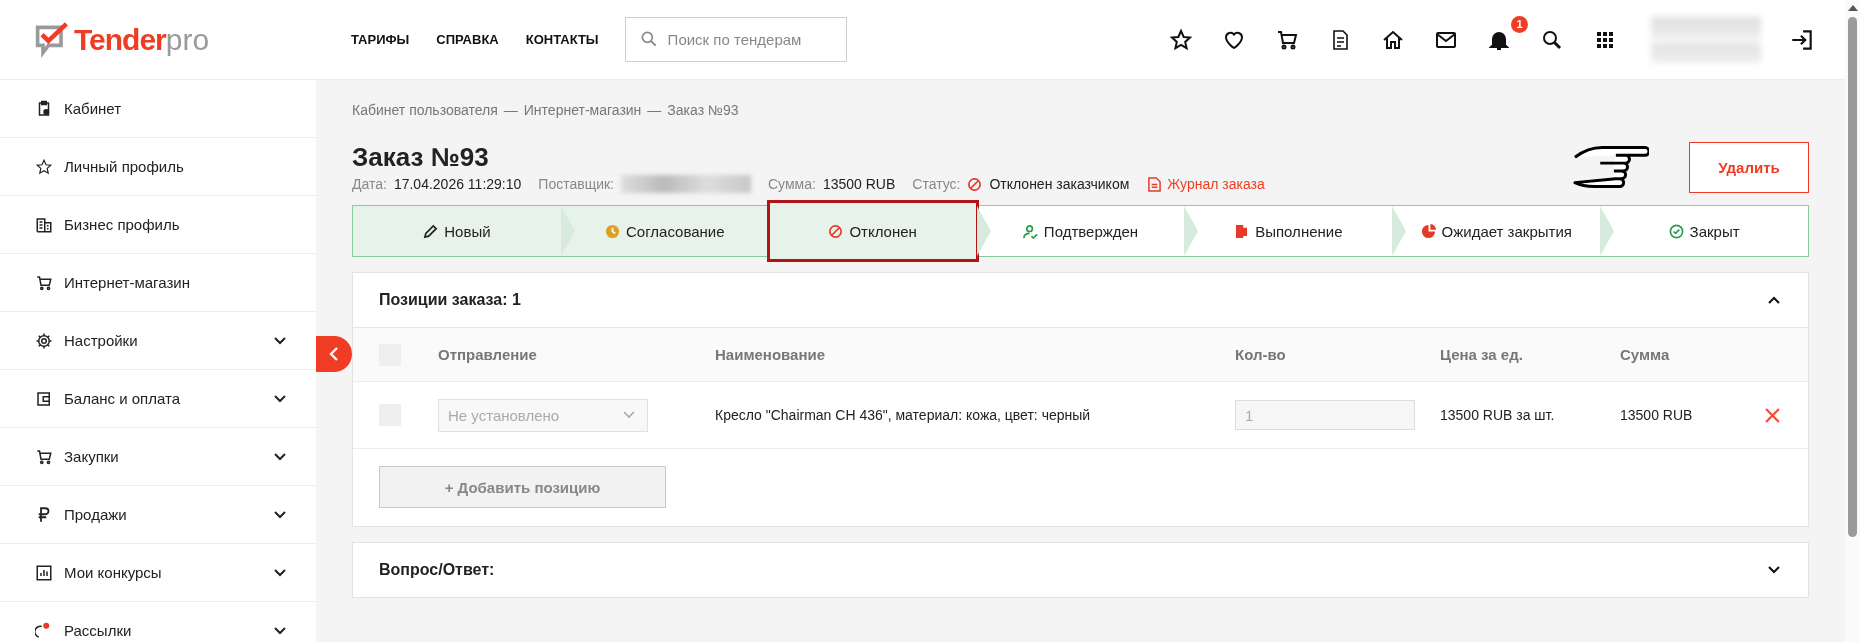 The image size is (1860, 642). I want to click on sidebar-item: Личный профиль, so click(158, 167).